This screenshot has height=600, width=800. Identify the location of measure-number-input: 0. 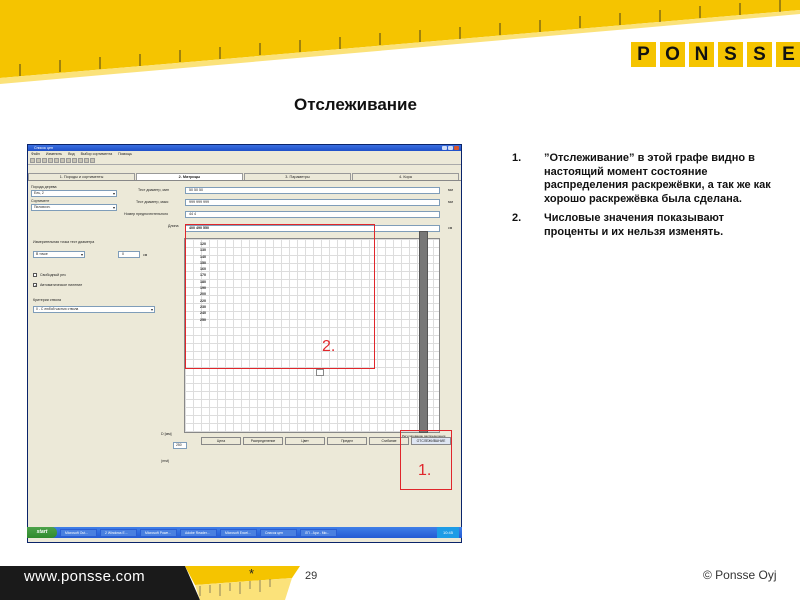
(129, 254).